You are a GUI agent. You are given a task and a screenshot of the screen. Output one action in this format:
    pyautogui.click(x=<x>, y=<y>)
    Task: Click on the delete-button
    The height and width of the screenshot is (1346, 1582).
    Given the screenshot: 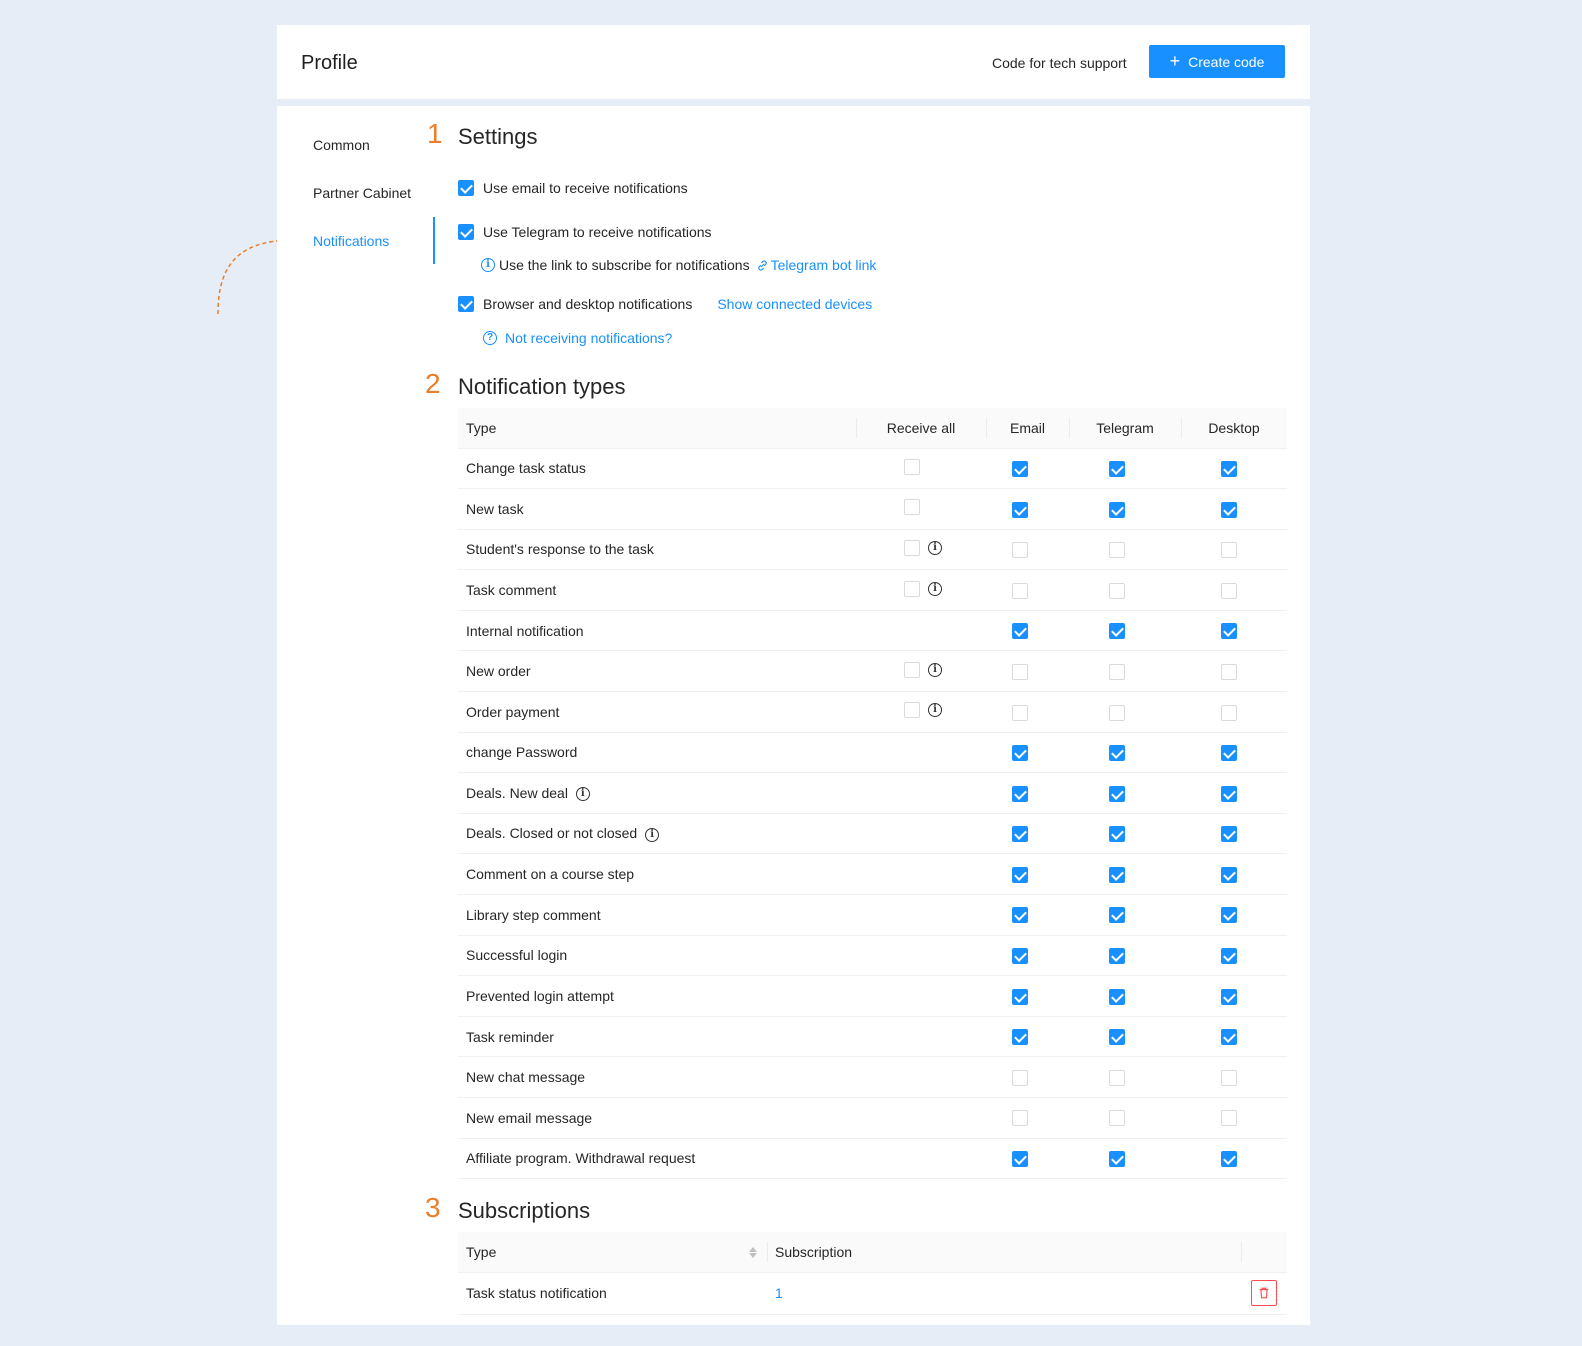 What is the action you would take?
    pyautogui.click(x=1264, y=1293)
    